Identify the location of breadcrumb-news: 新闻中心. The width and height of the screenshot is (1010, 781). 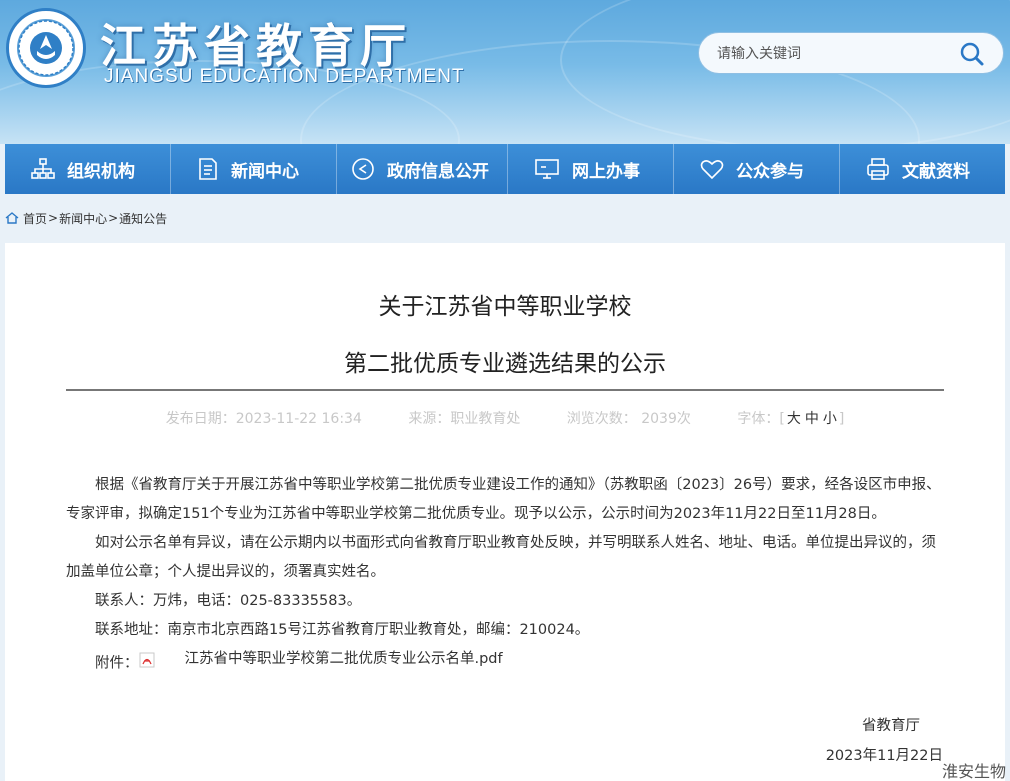
(83, 218).